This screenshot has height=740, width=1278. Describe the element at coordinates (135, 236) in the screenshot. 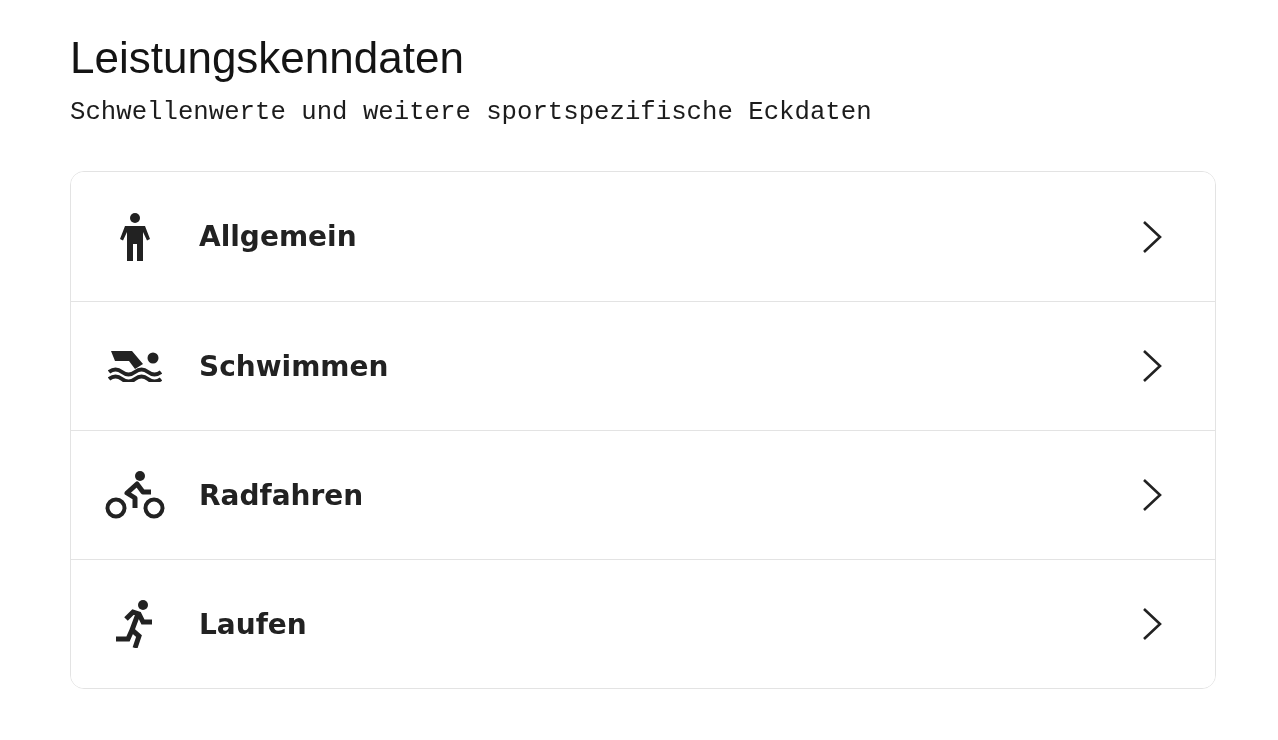

I see `person-icon` at that location.